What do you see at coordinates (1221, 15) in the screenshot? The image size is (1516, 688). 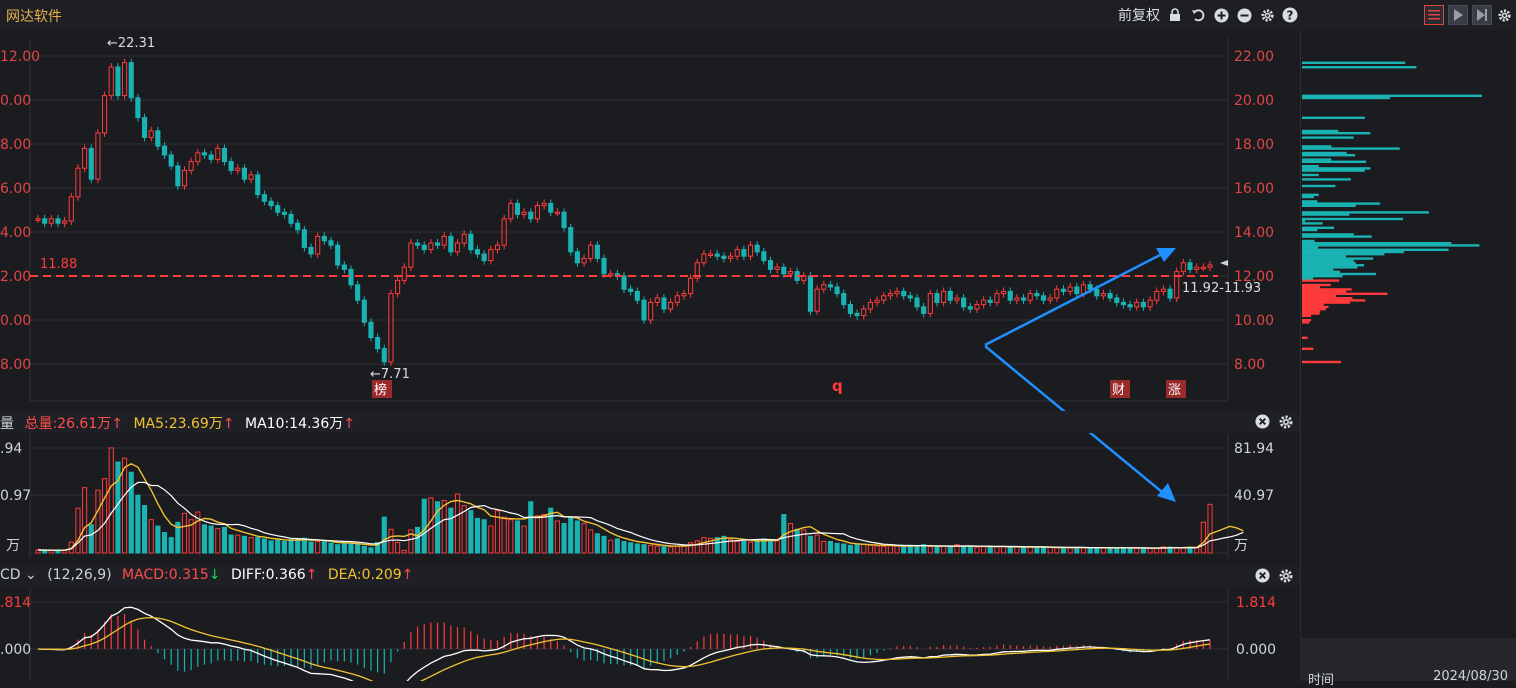 I see `zoom-in-icon` at bounding box center [1221, 15].